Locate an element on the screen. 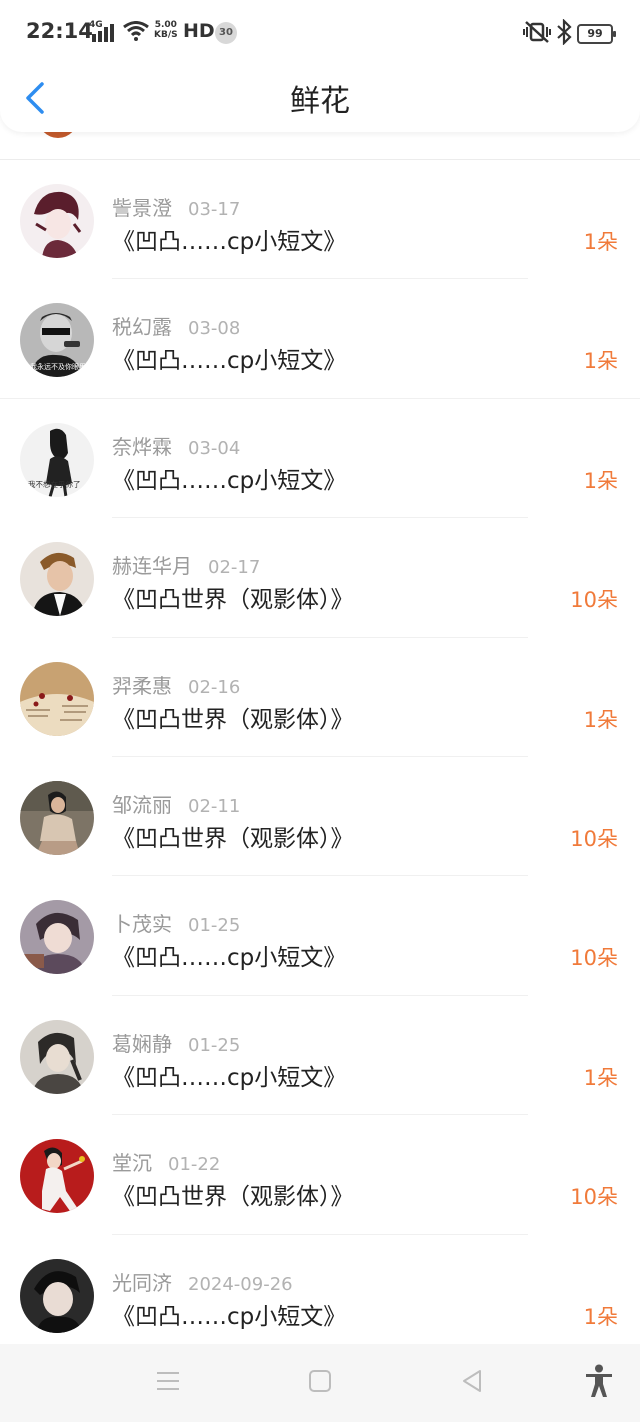 This screenshot has height=1422, width=640. name-text: 赫连华月 is located at coordinates (152, 566).